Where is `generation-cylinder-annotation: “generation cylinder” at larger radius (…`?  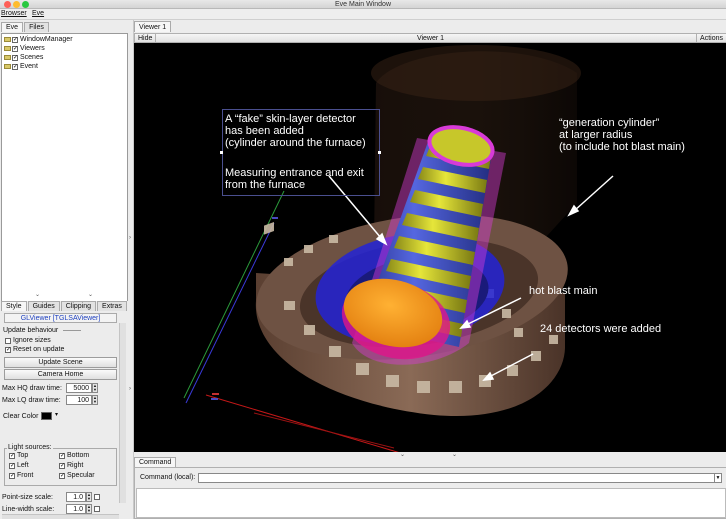 generation-cylinder-annotation: “generation cylinder” at larger radius (… is located at coordinates (622, 135).